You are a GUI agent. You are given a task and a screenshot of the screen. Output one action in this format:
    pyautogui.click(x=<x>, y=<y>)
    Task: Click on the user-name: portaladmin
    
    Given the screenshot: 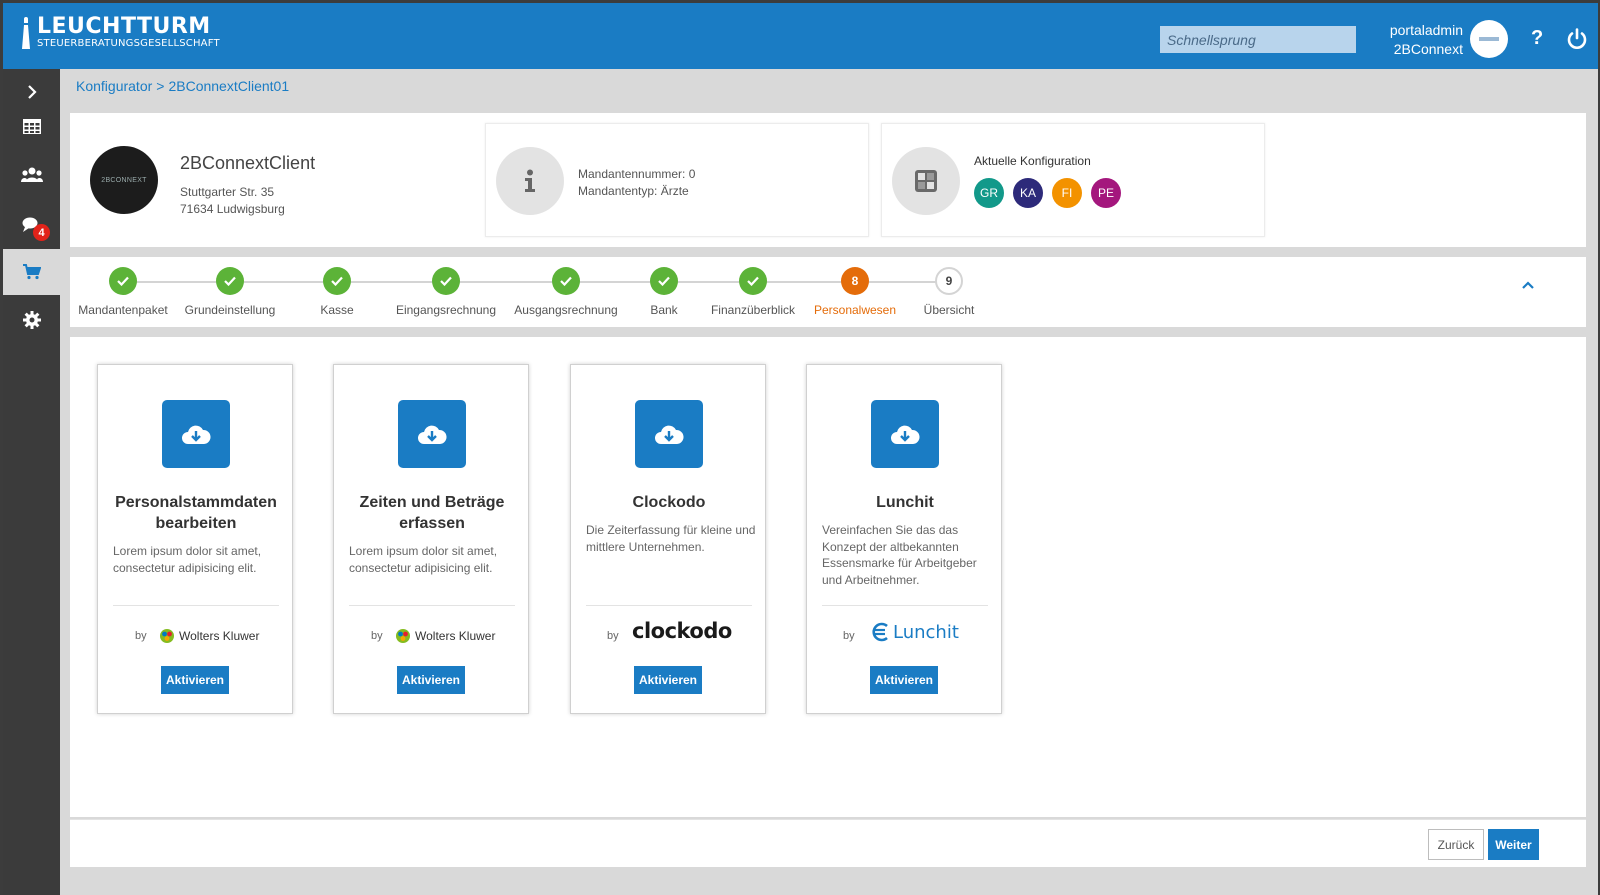 What is the action you would take?
    pyautogui.click(x=1426, y=30)
    